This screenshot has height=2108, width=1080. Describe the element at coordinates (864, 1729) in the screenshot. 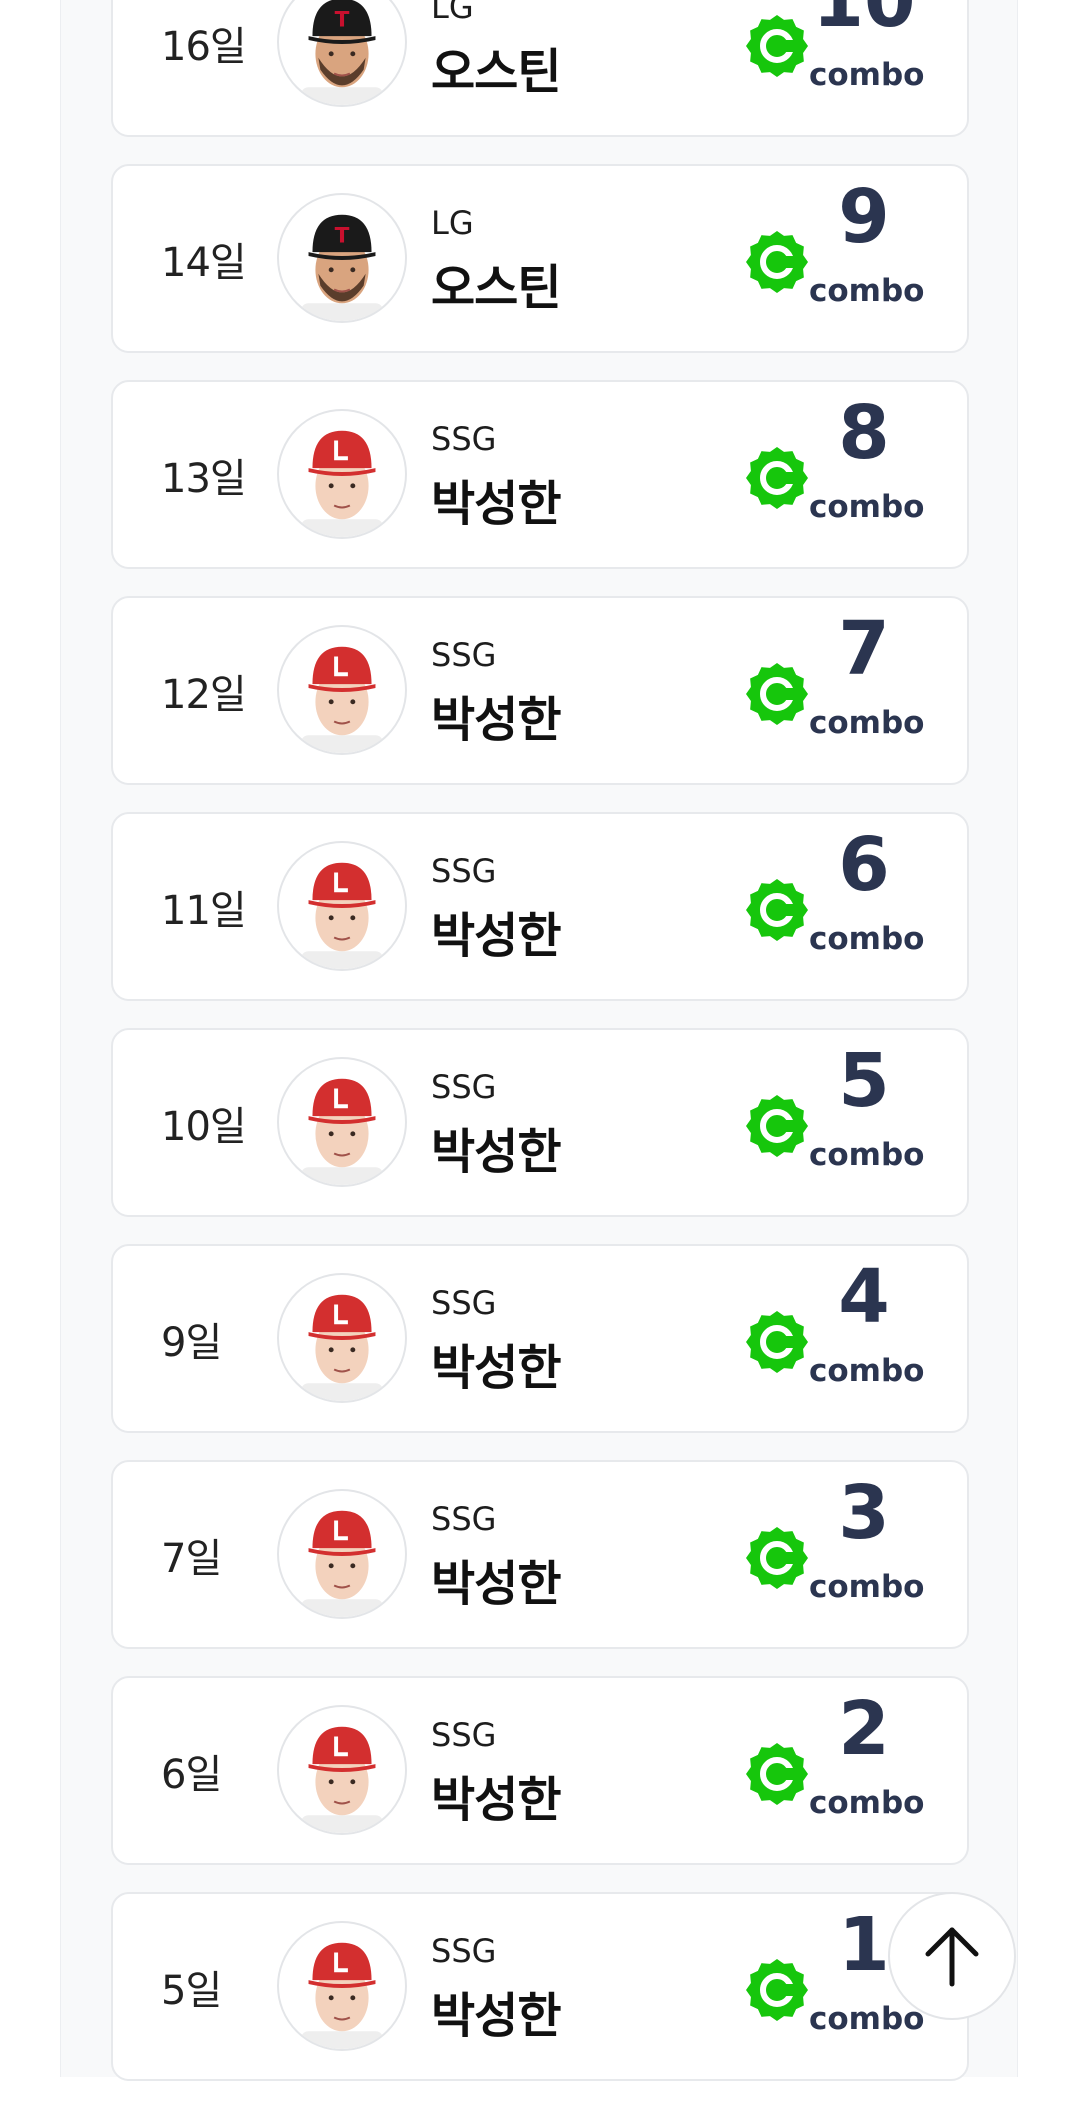

I see `combo-count: 2` at that location.